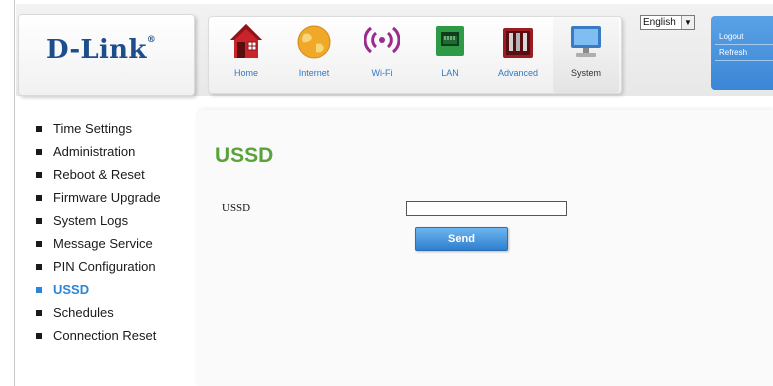 Image resolution: width=773 pixels, height=386 pixels. I want to click on nav-lan-label: LAN, so click(450, 73).